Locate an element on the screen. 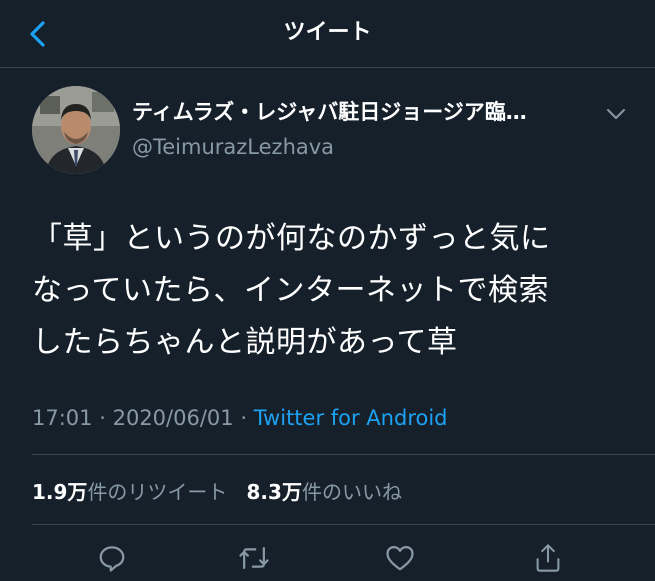 This screenshot has height=581, width=655. avatar is located at coordinates (76, 130).